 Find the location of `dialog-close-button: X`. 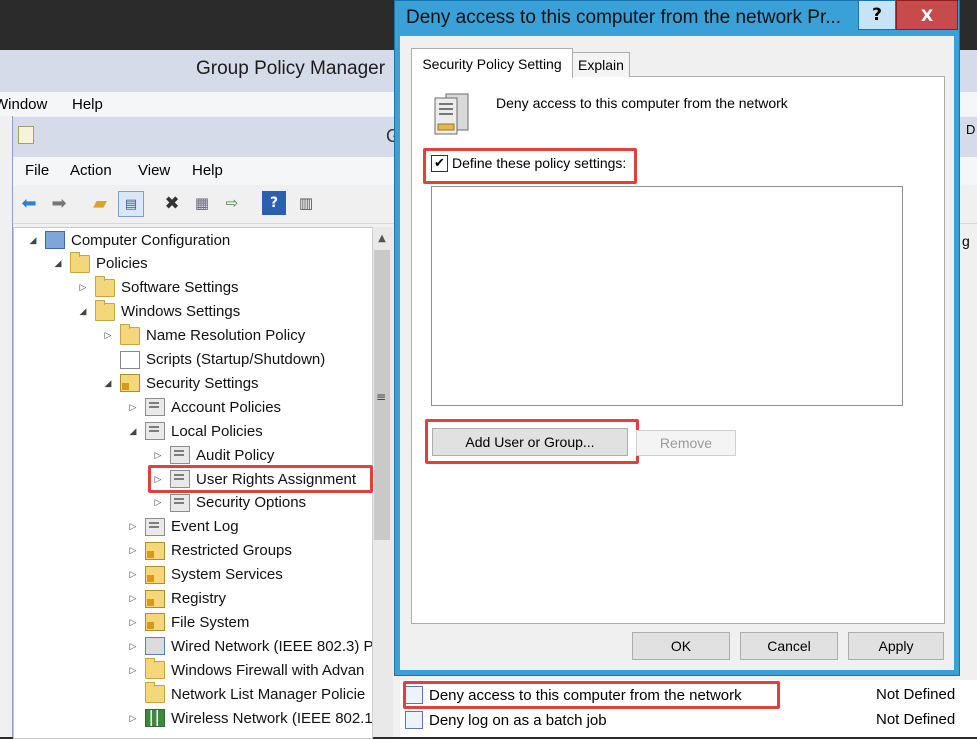

dialog-close-button: X is located at coordinates (927, 15).